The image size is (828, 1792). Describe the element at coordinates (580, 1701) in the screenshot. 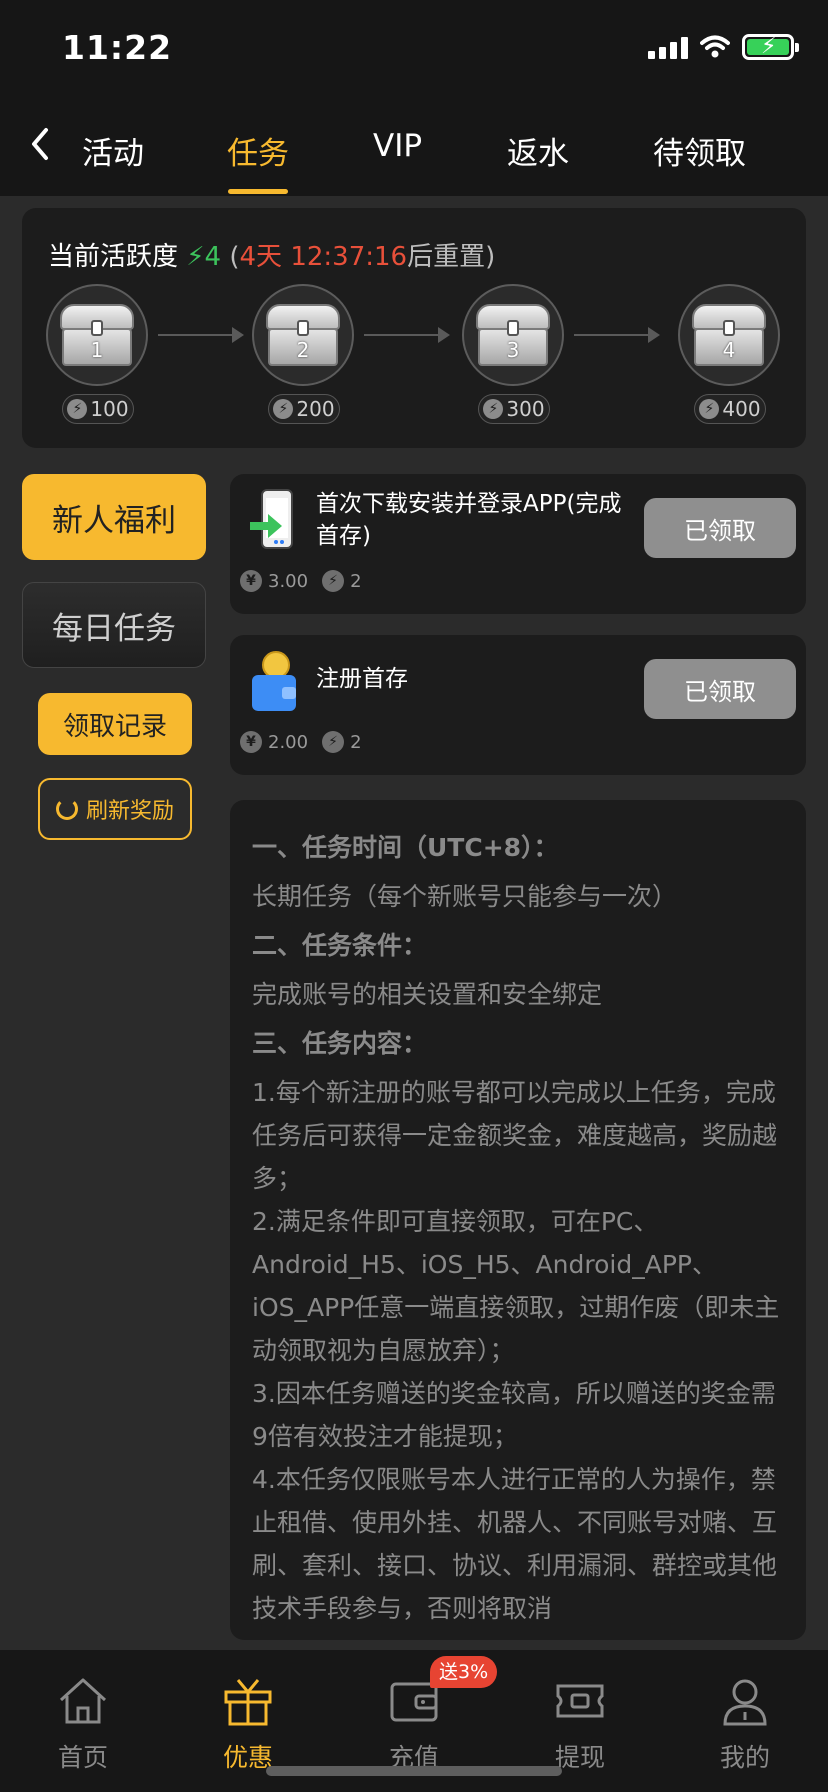

I see `ticket-icon` at that location.